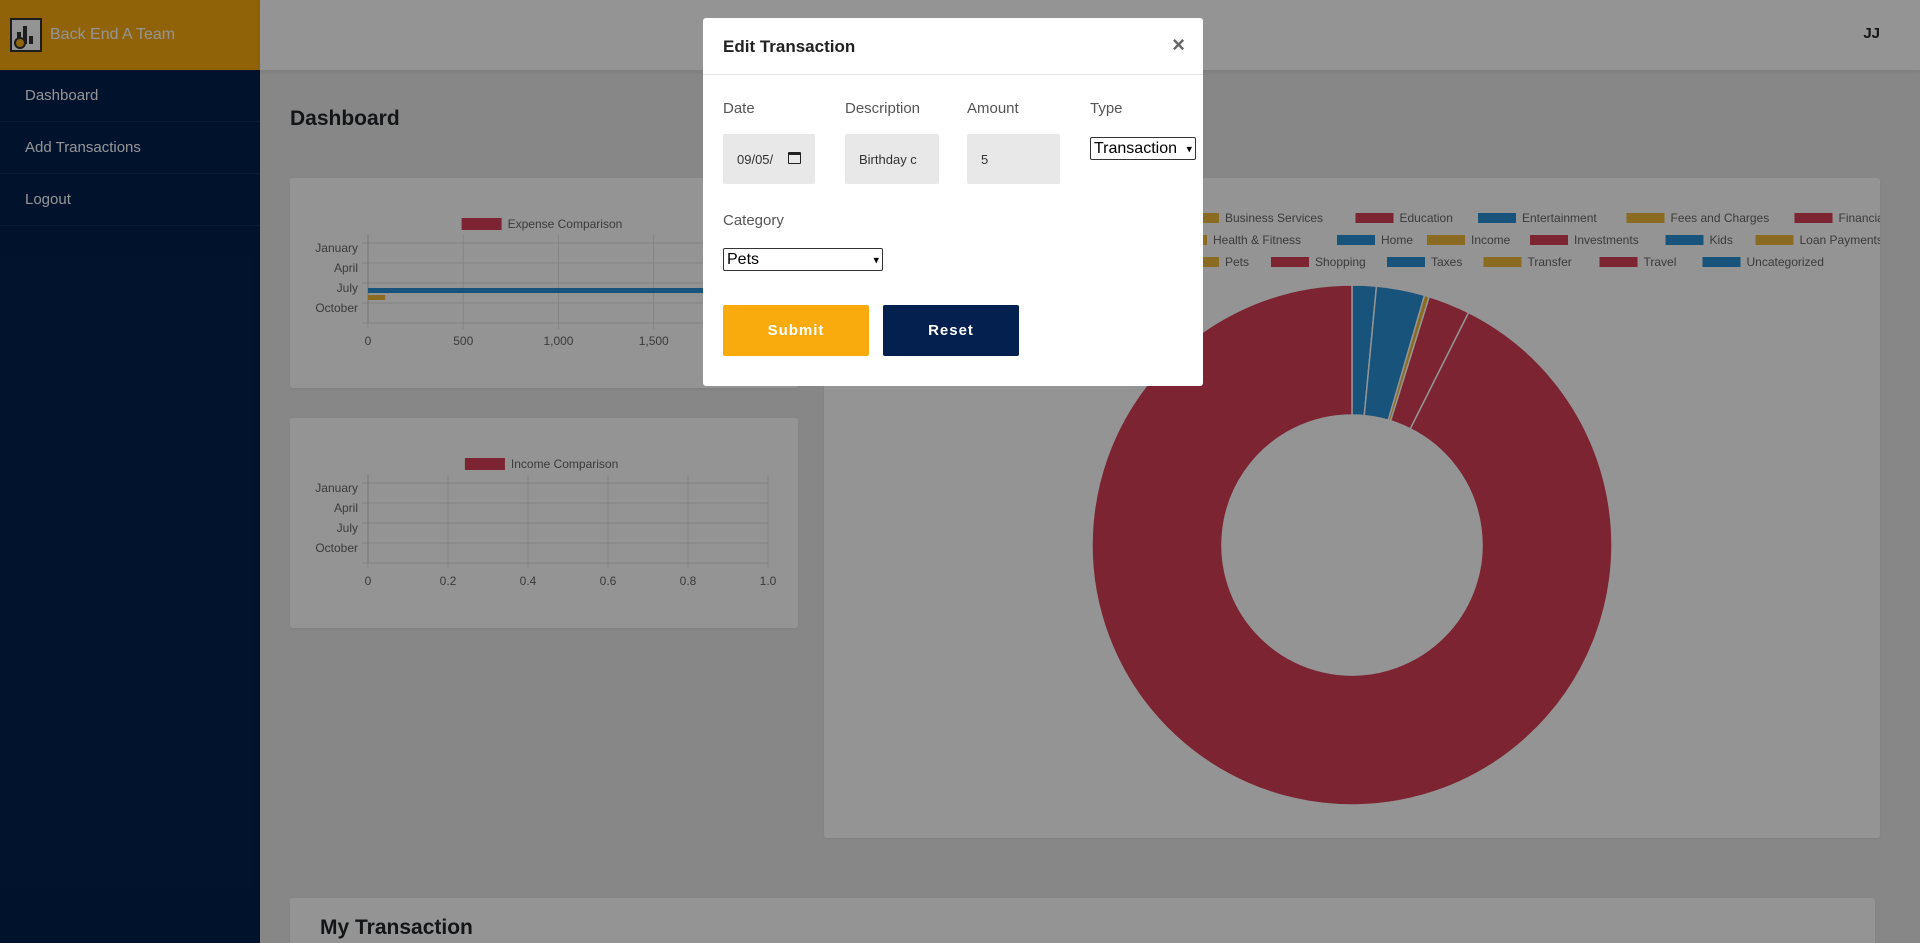  Describe the element at coordinates (993, 108) in the screenshot. I see `amount-label: Amount` at that location.